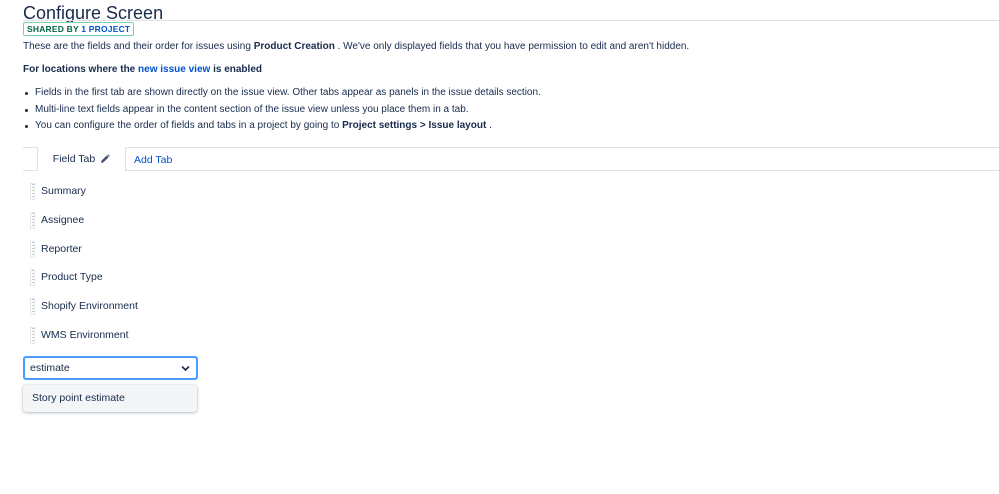  I want to click on tabs-top-divider, so click(511, 147).